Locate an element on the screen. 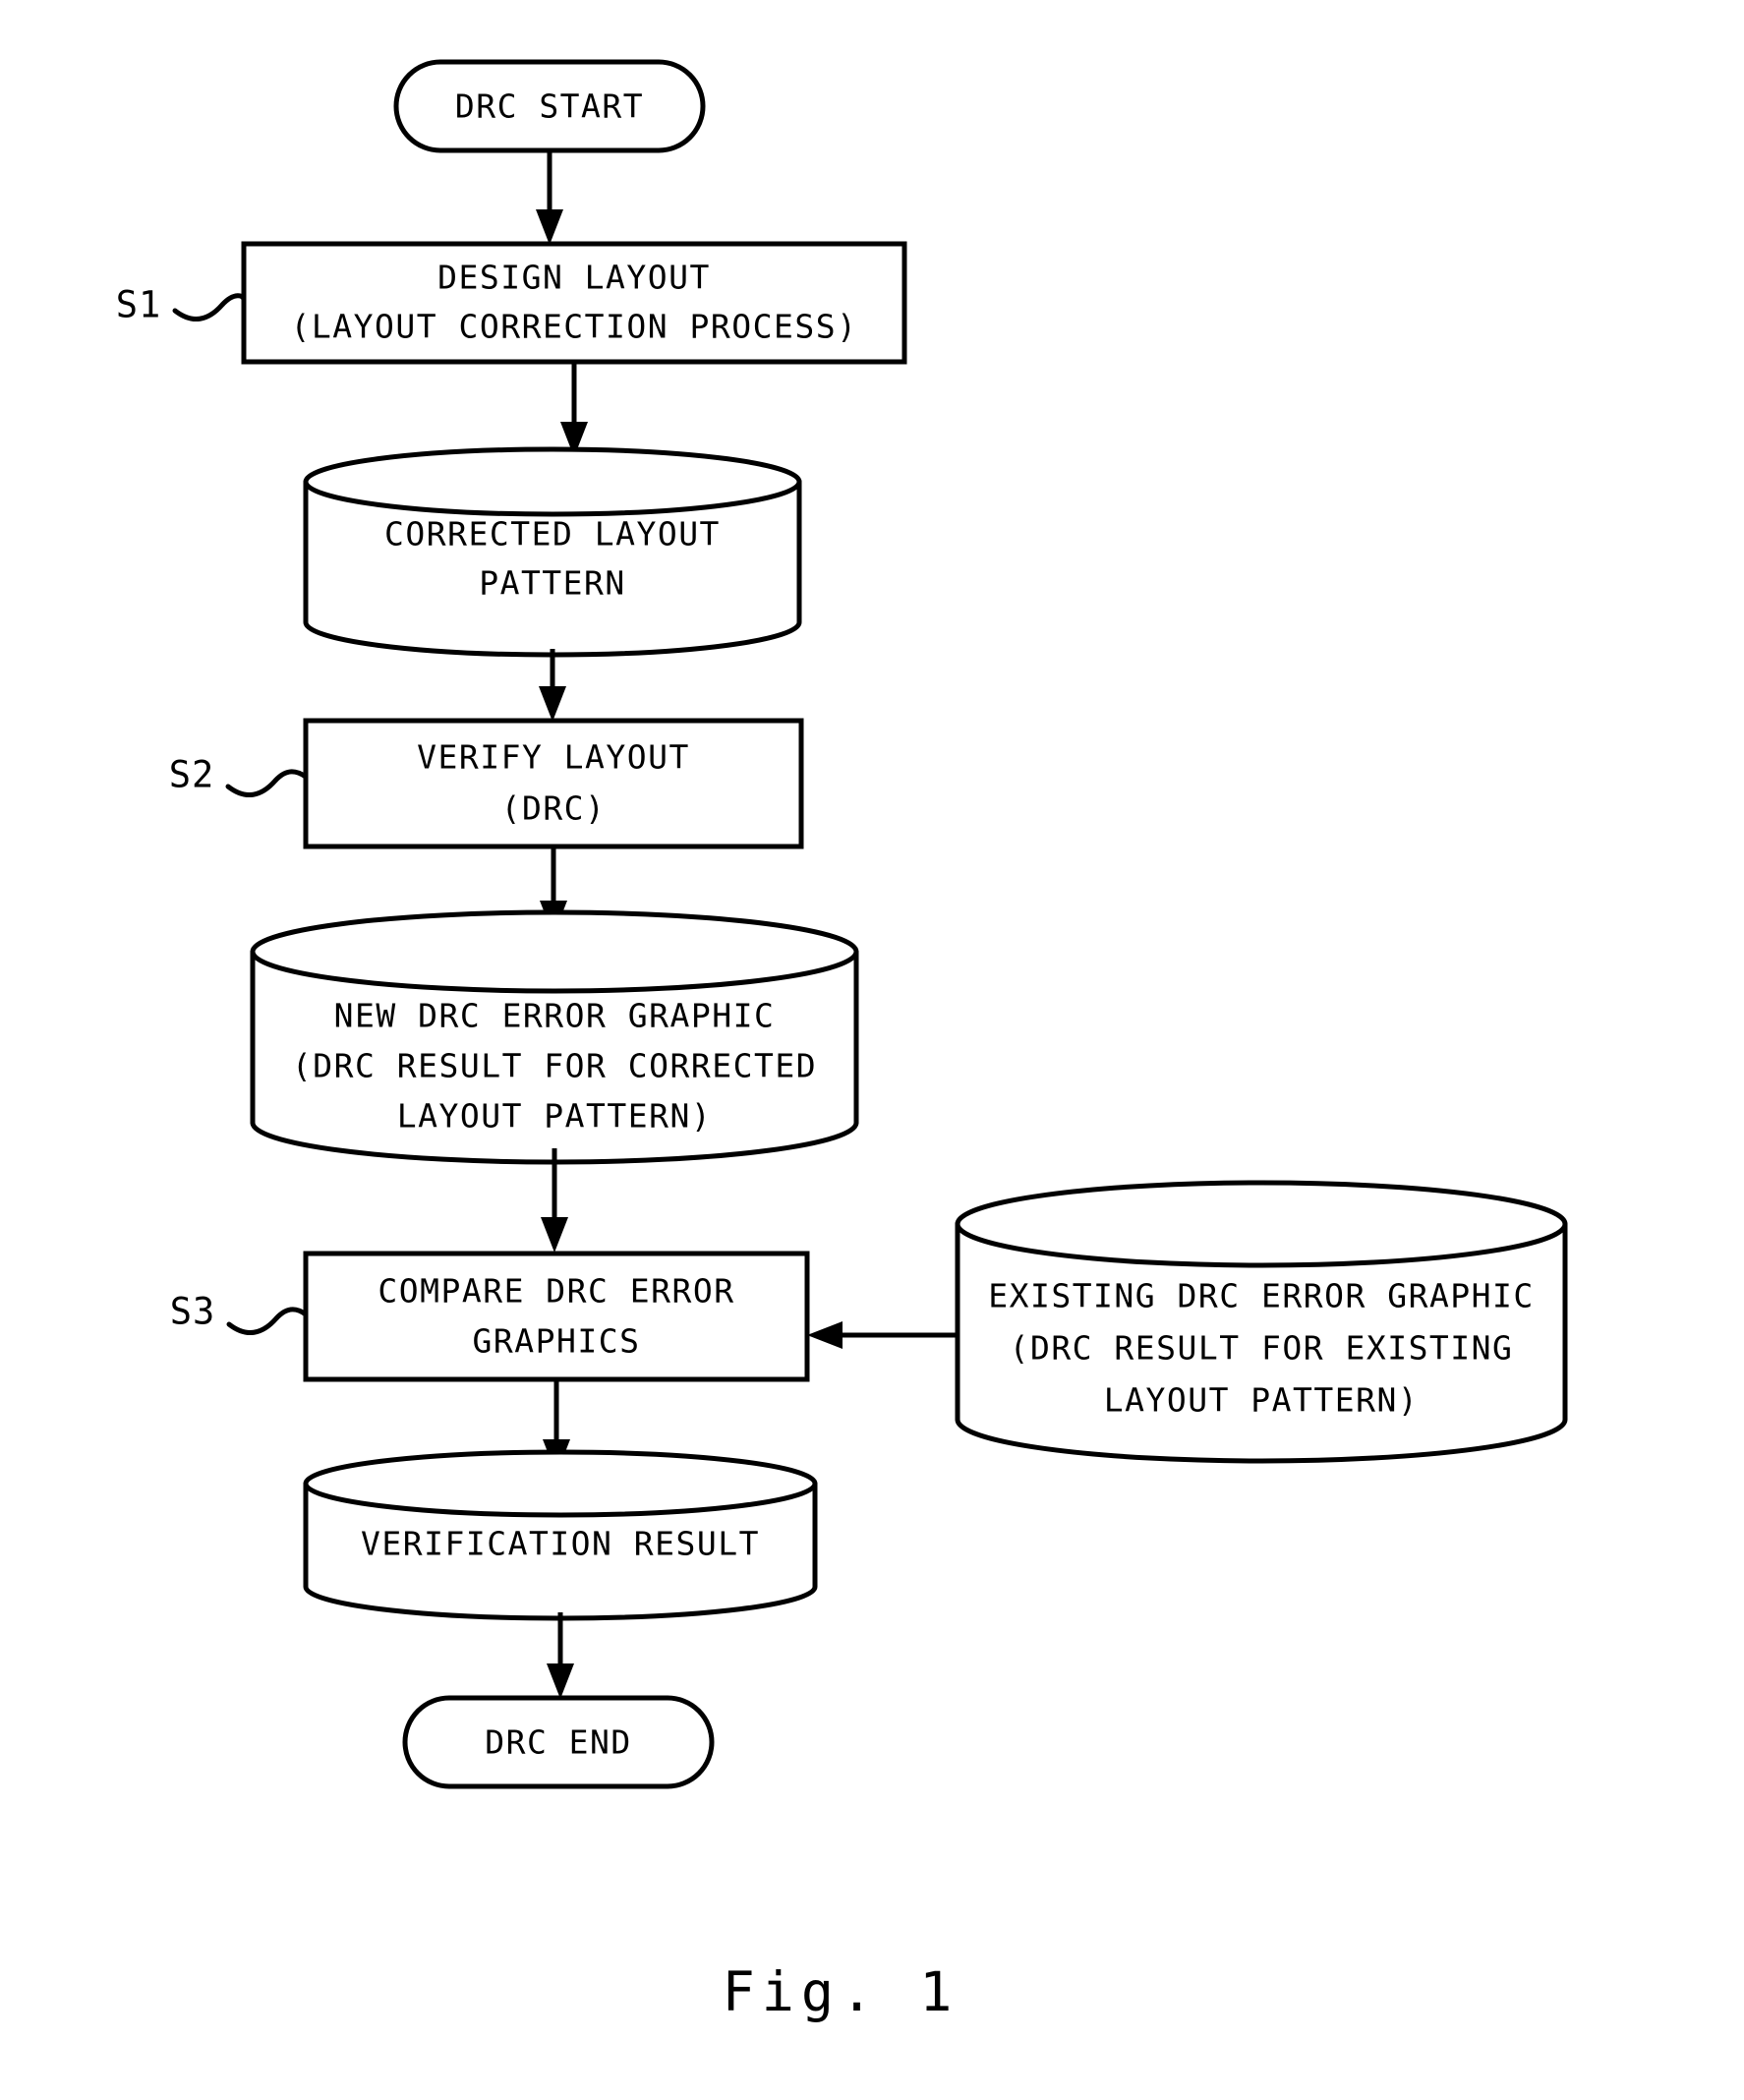 The width and height of the screenshot is (1744, 2100). step-label-s3-group: S3 is located at coordinates (239, 1313).